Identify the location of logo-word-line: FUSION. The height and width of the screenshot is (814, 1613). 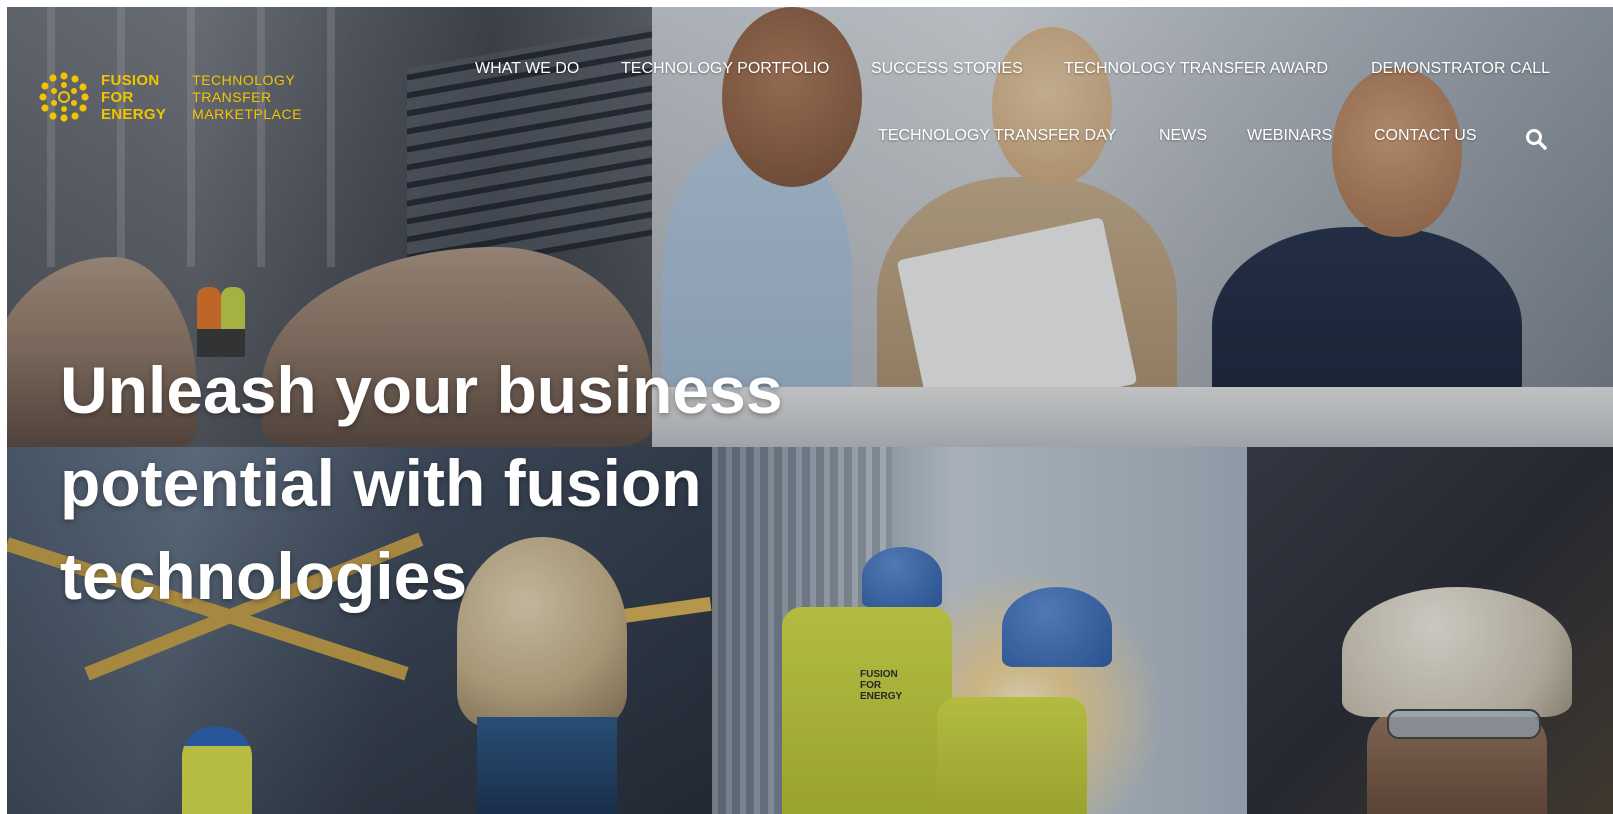
(130, 80).